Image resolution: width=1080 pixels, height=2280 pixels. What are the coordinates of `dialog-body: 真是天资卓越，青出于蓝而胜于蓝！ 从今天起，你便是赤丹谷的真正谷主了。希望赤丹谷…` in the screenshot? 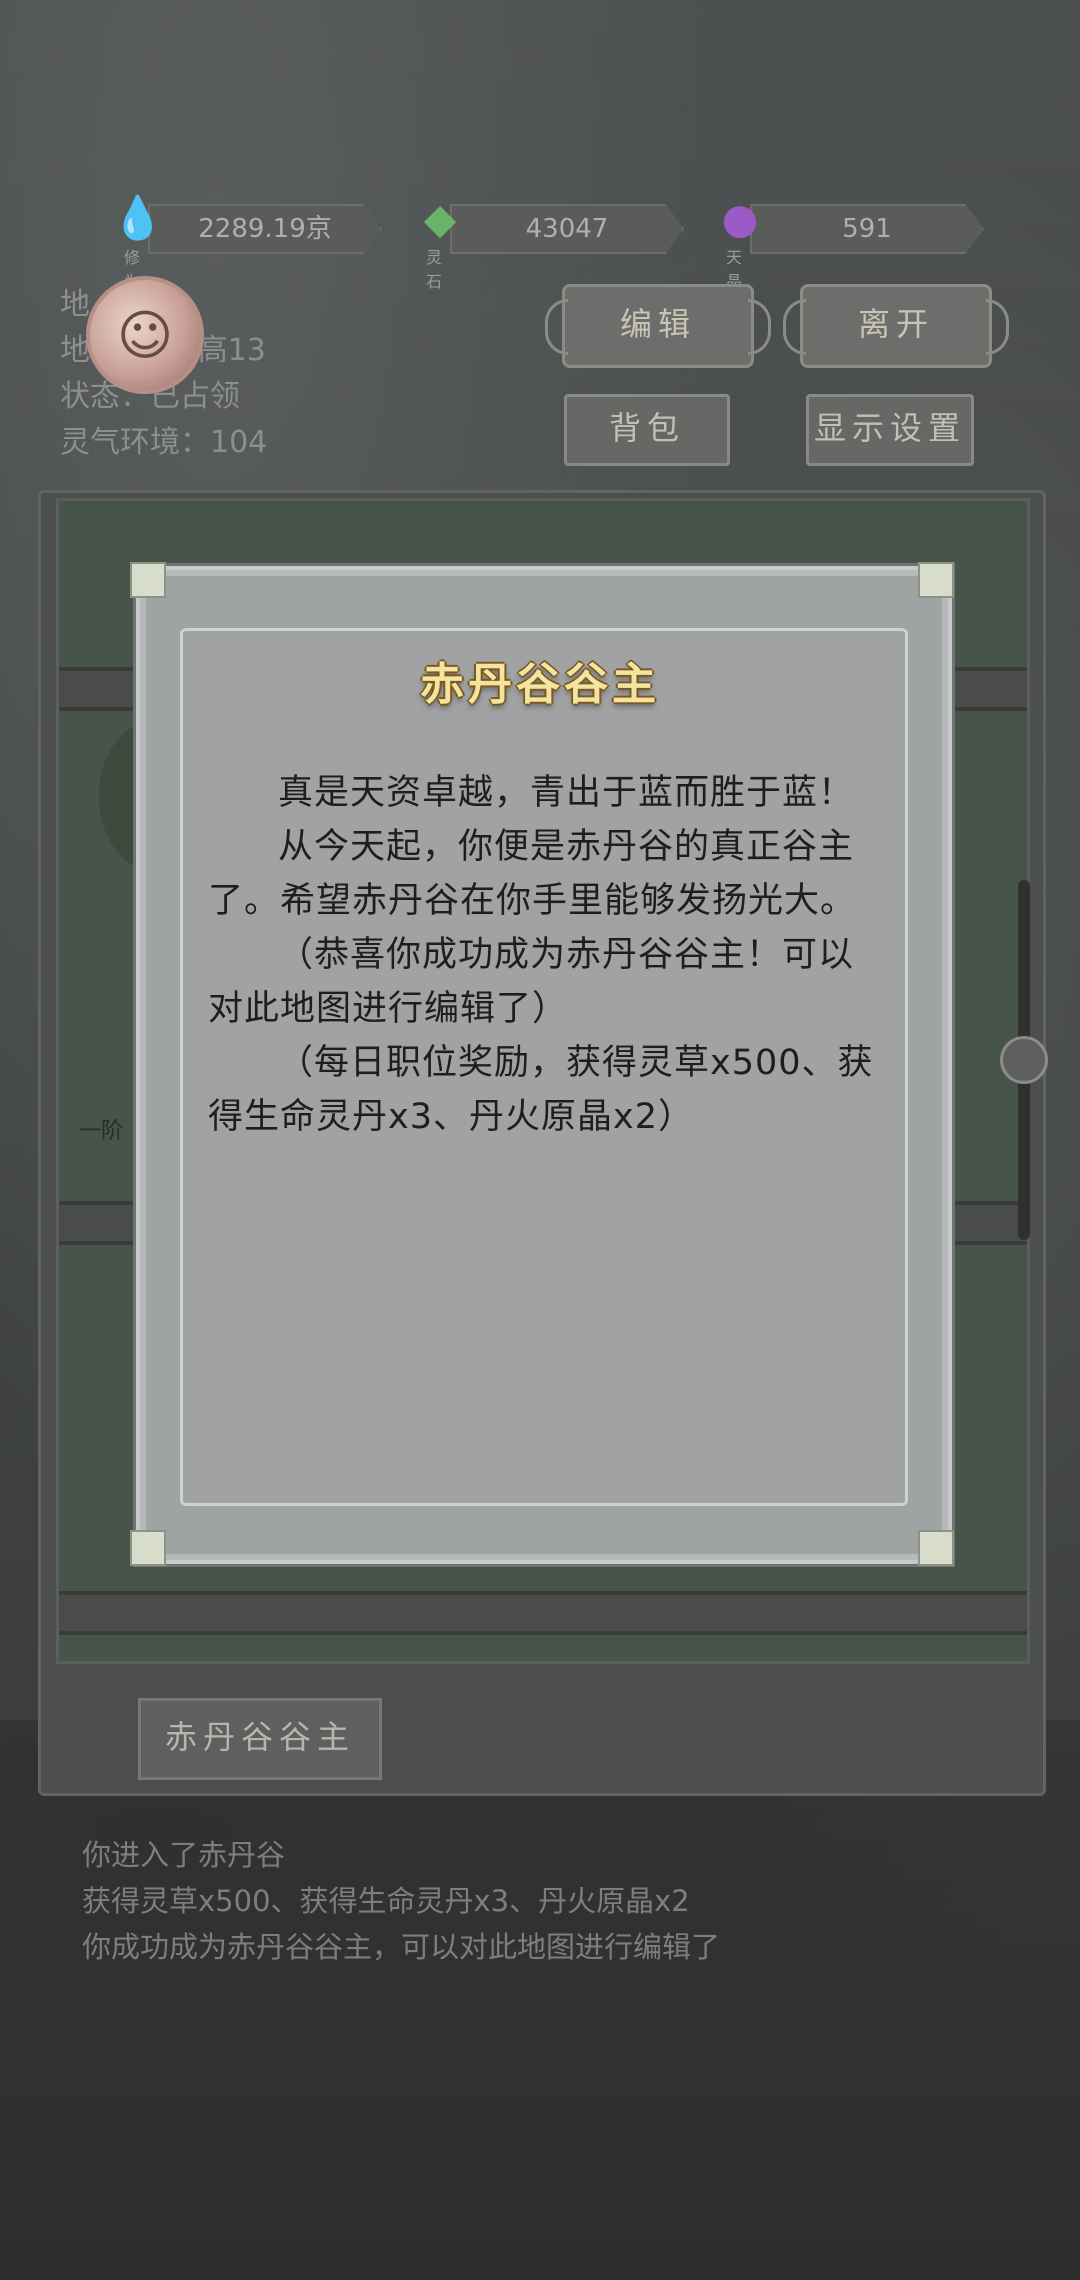 It's located at (543, 955).